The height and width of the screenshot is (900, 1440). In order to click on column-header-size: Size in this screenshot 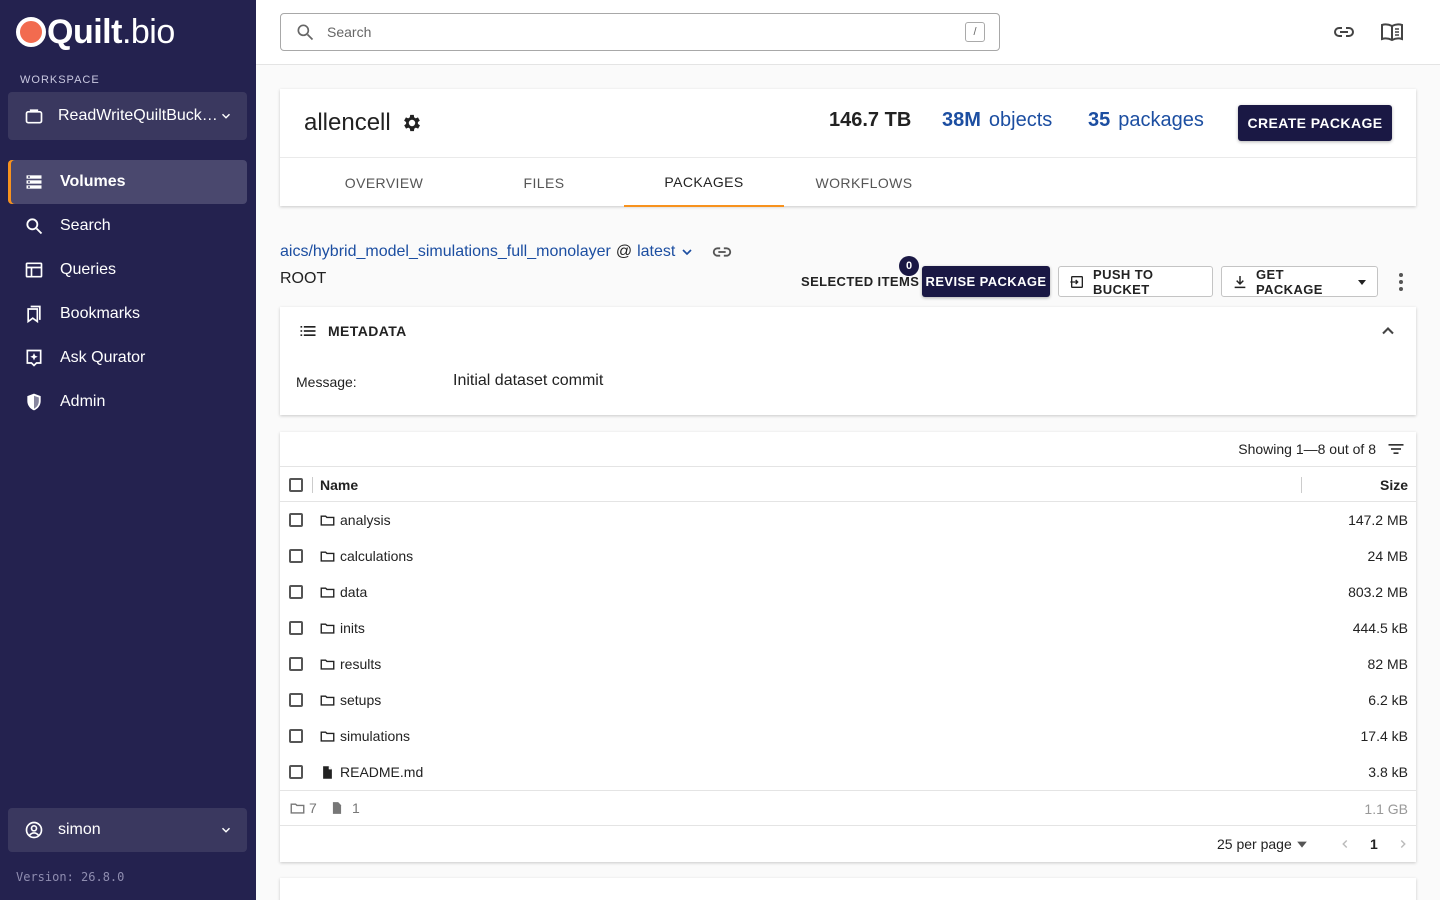, I will do `click(1394, 485)`.